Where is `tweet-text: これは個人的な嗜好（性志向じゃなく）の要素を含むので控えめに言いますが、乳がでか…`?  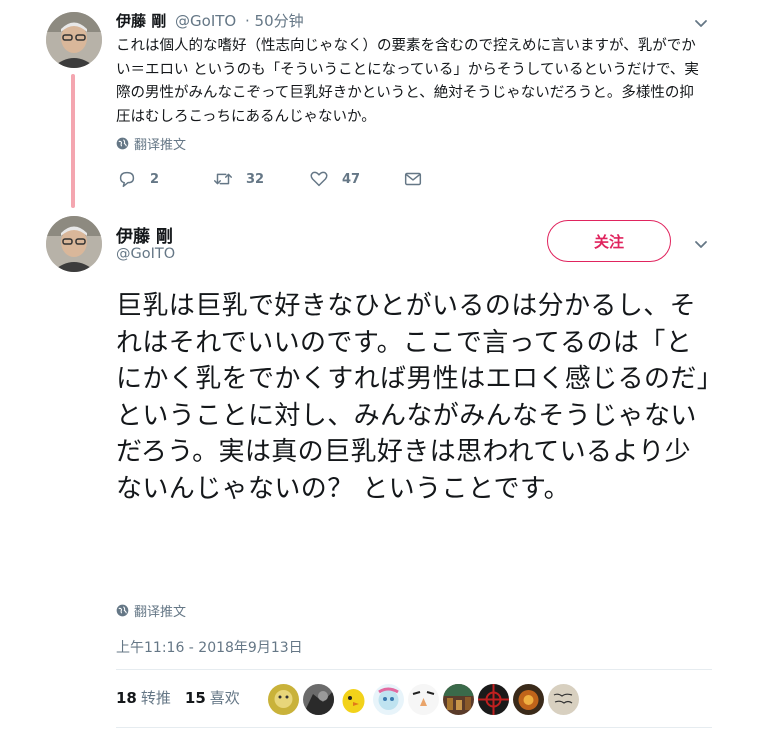
tweet-text: これは個人的な嗜好（性志向じゃなく）の要素を含むので控えめに言いますが、乳がでか… is located at coordinates (407, 81).